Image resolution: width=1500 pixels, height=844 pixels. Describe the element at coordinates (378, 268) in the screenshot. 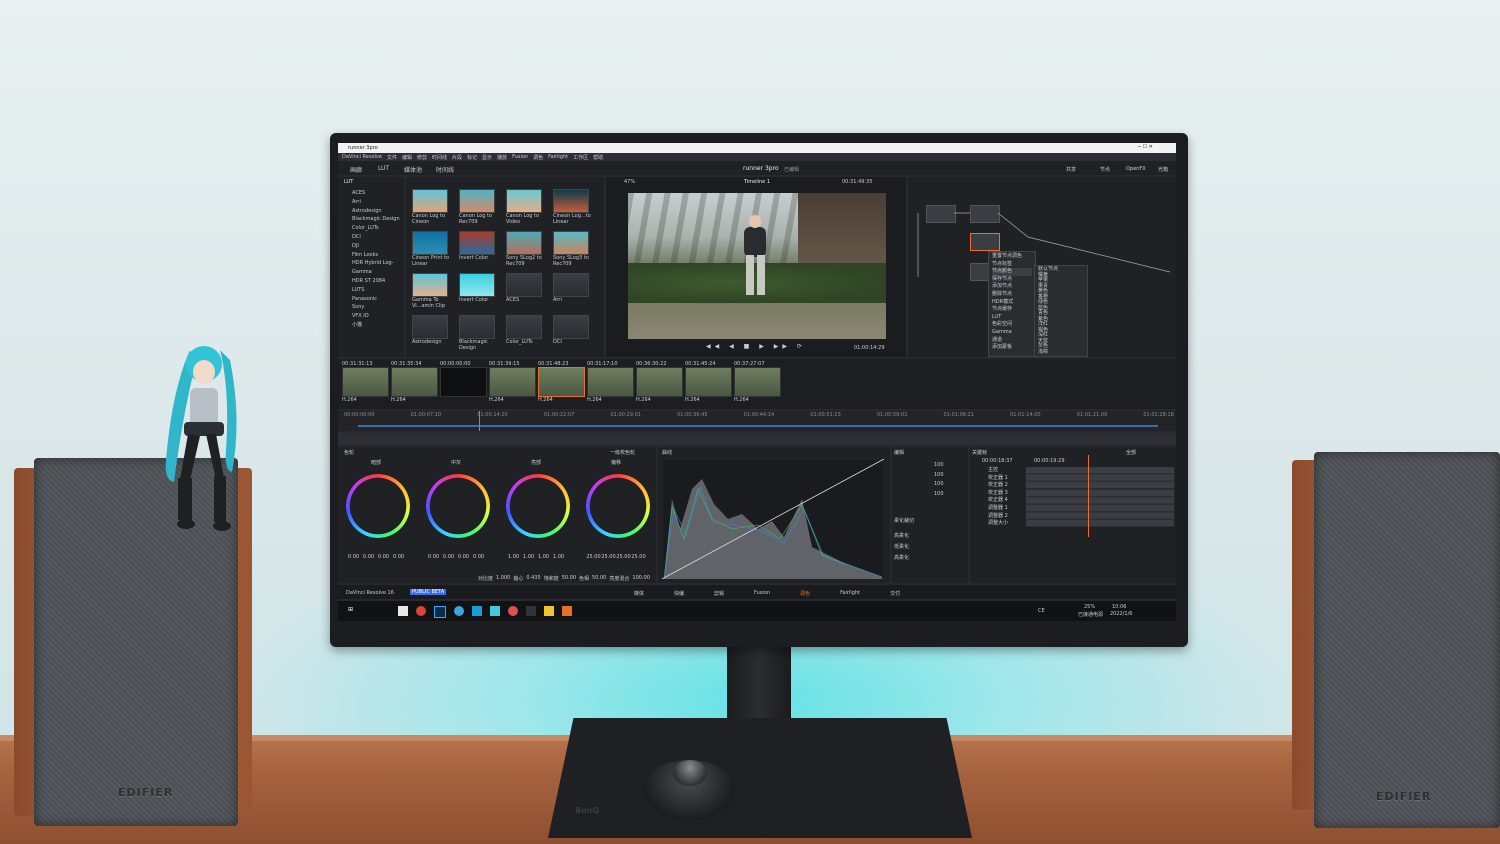

I see `lut-folder: HDR Hybrid Log-Gamma` at that location.